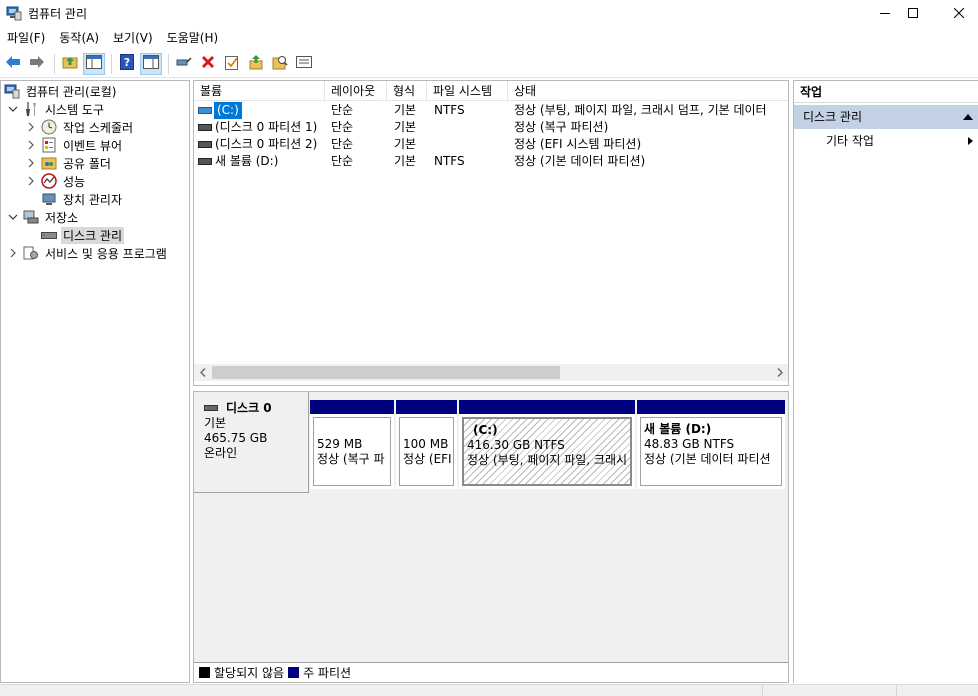 The image size is (978, 696). What do you see at coordinates (467, 91) in the screenshot?
I see `column-header-filesystem: 파일 시스템` at bounding box center [467, 91].